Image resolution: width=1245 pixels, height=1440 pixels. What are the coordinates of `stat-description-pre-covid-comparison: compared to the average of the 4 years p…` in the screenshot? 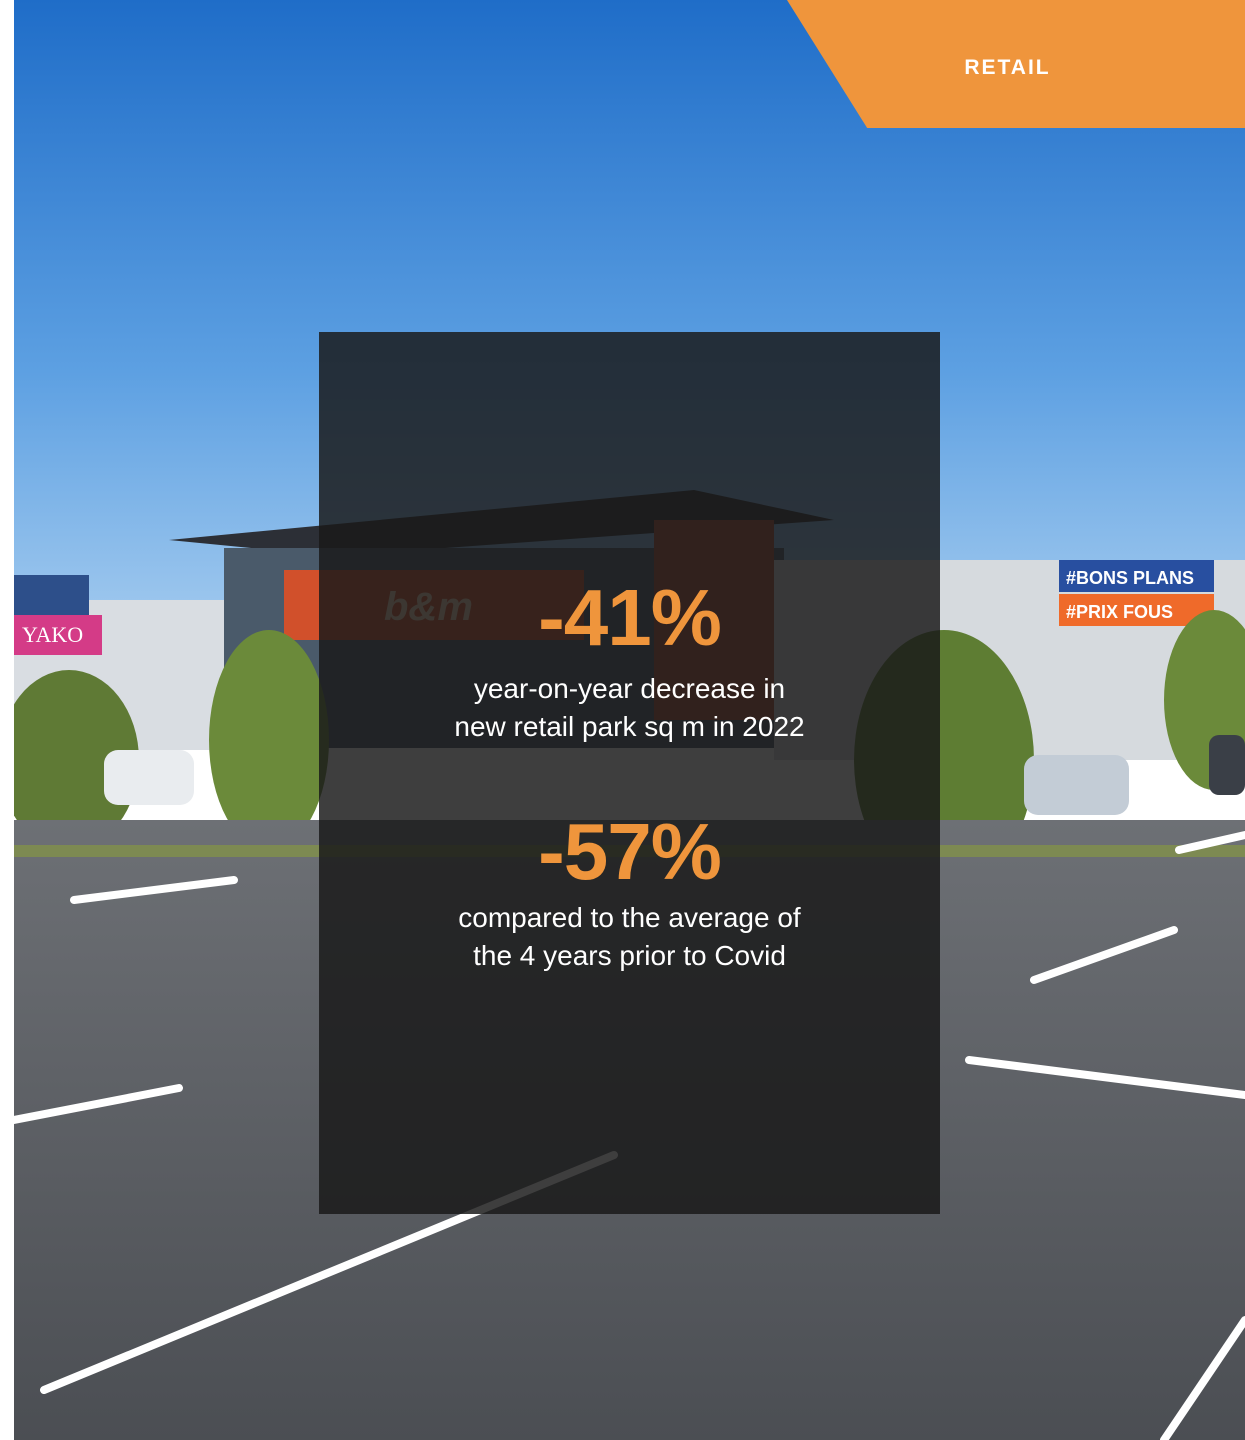 It's located at (629, 937).